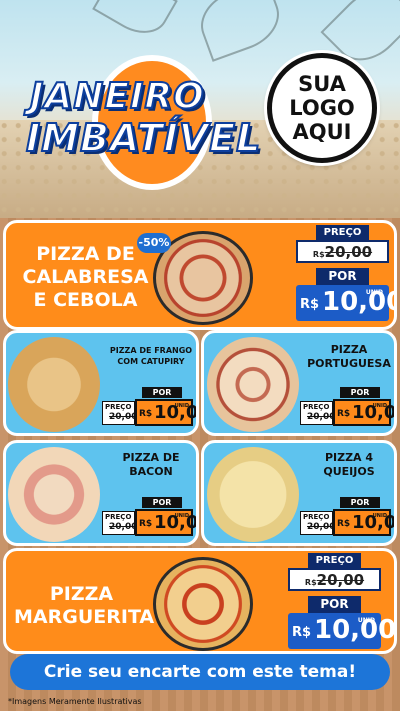 The width and height of the screenshot is (400, 711). I want to click on product-name: PIZZA DE FRANGO COM CATUPIRY, so click(151, 356).